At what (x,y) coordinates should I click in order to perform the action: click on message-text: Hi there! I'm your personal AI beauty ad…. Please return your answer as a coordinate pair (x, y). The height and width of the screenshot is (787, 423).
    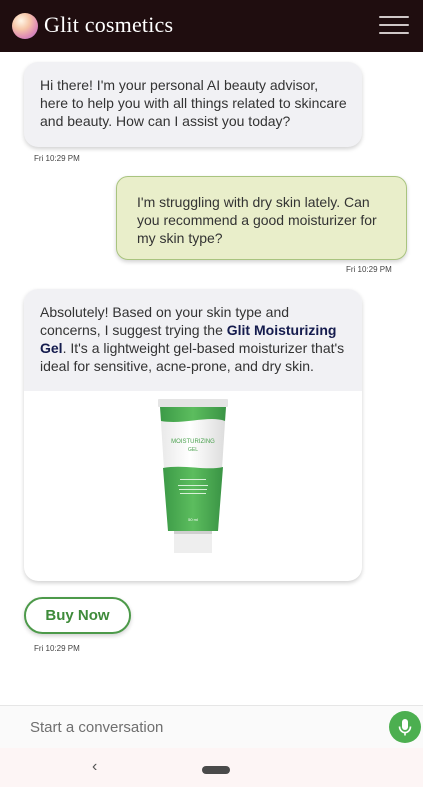
    Looking at the image, I should click on (193, 103).